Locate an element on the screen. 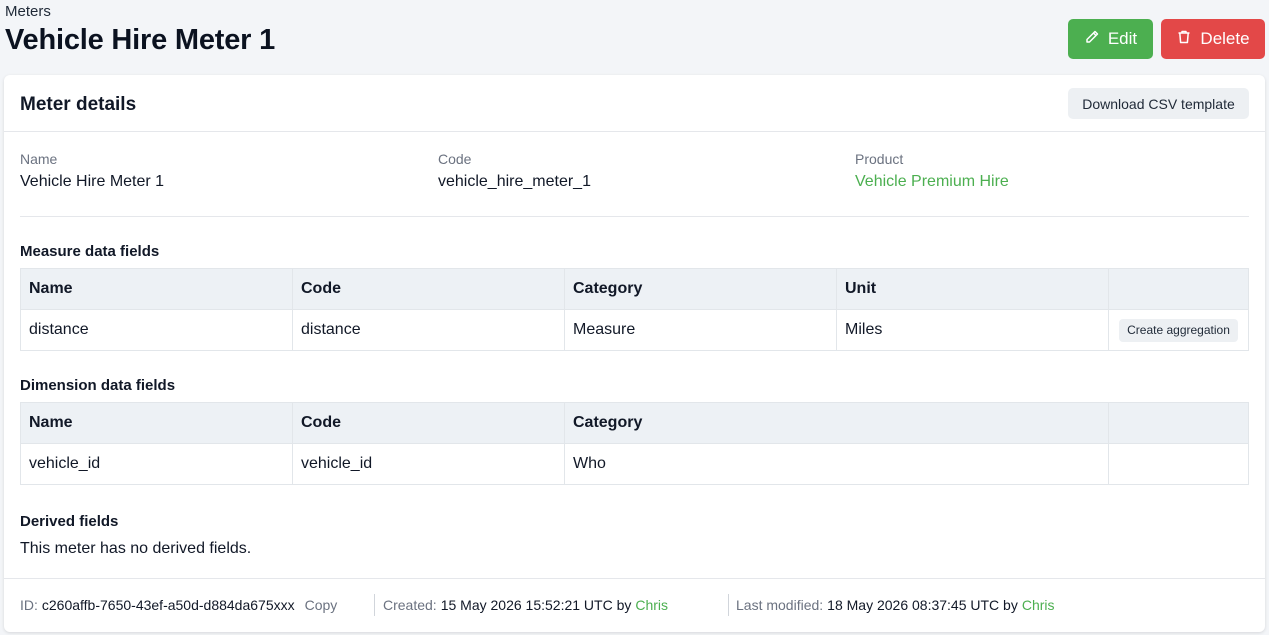 Image resolution: width=1269 pixels, height=635 pixels. create-aggregation-button: Create aggregation is located at coordinates (1178, 330).